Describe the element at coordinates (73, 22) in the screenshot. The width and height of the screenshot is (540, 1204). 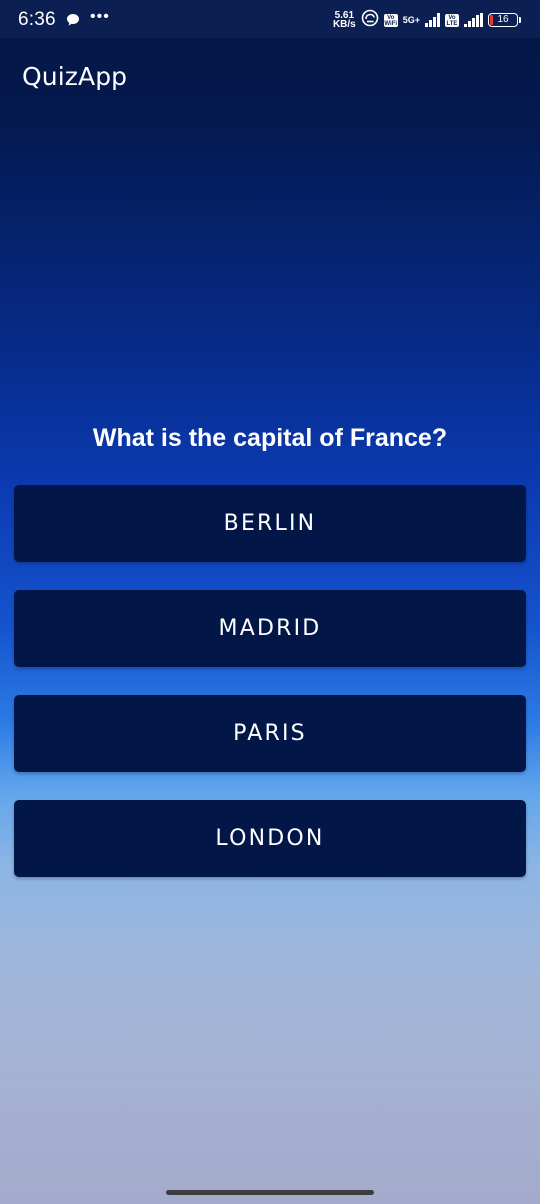
I see `chat-bubble-icon` at that location.